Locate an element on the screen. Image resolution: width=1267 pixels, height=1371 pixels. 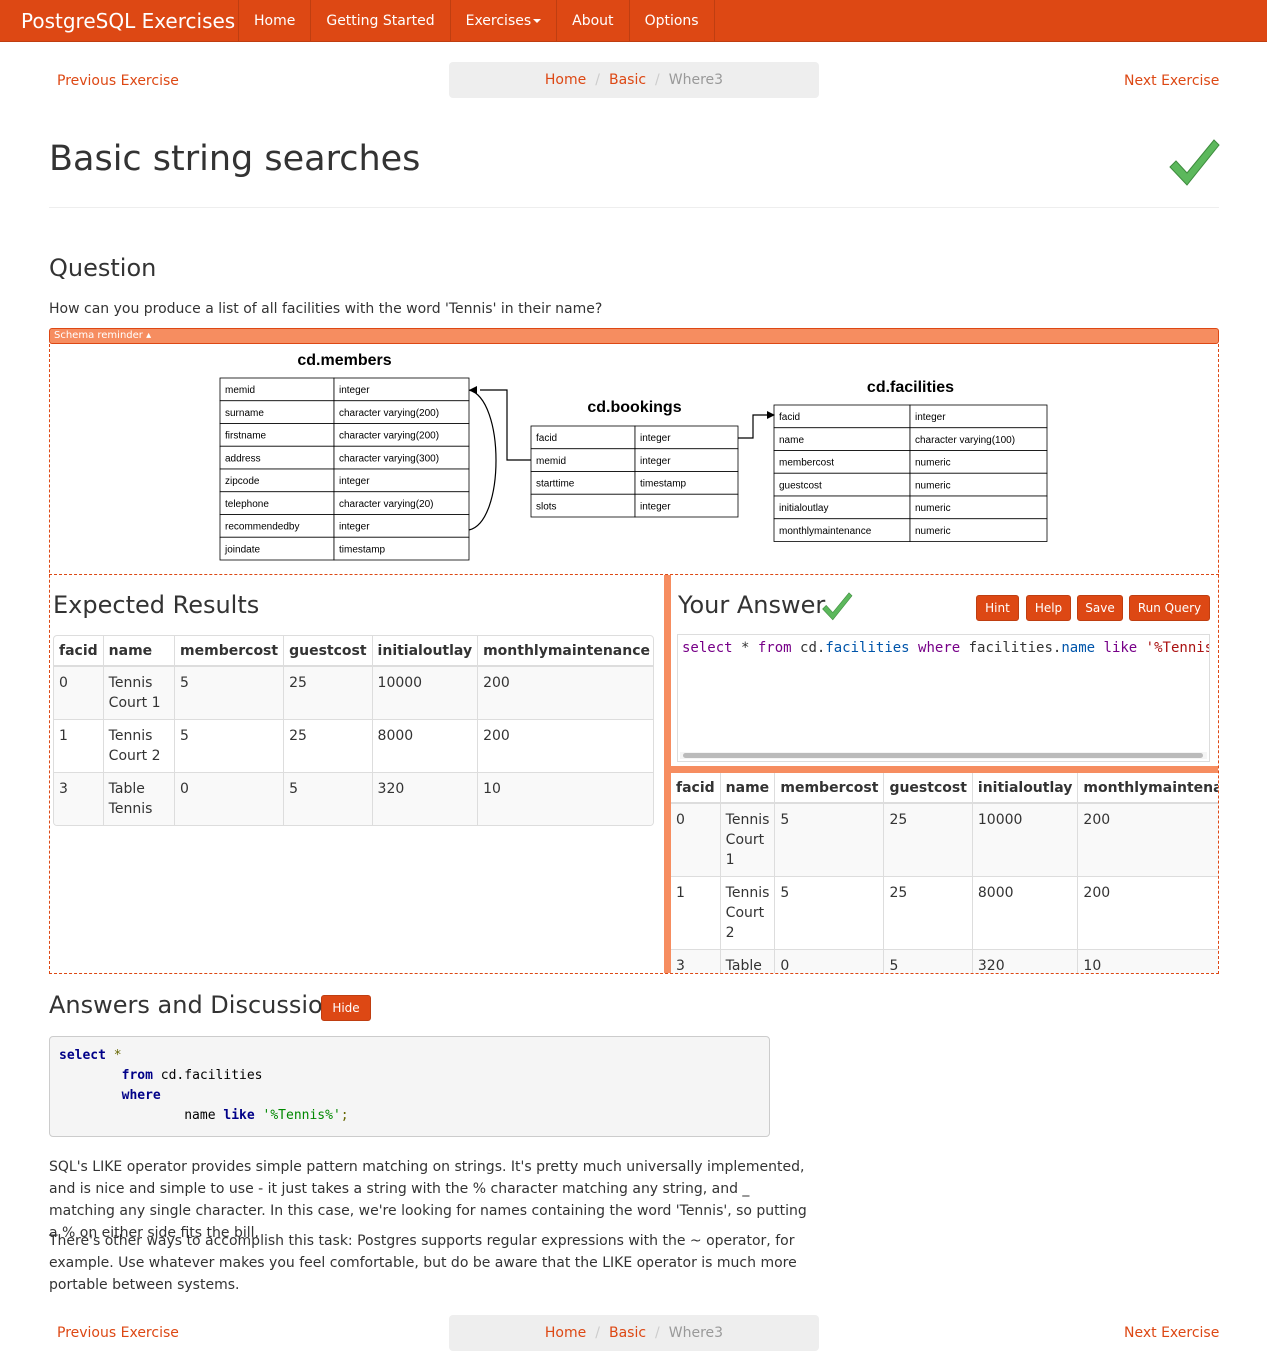
nav-getting-started: Getting Started is located at coordinates (379, 20).